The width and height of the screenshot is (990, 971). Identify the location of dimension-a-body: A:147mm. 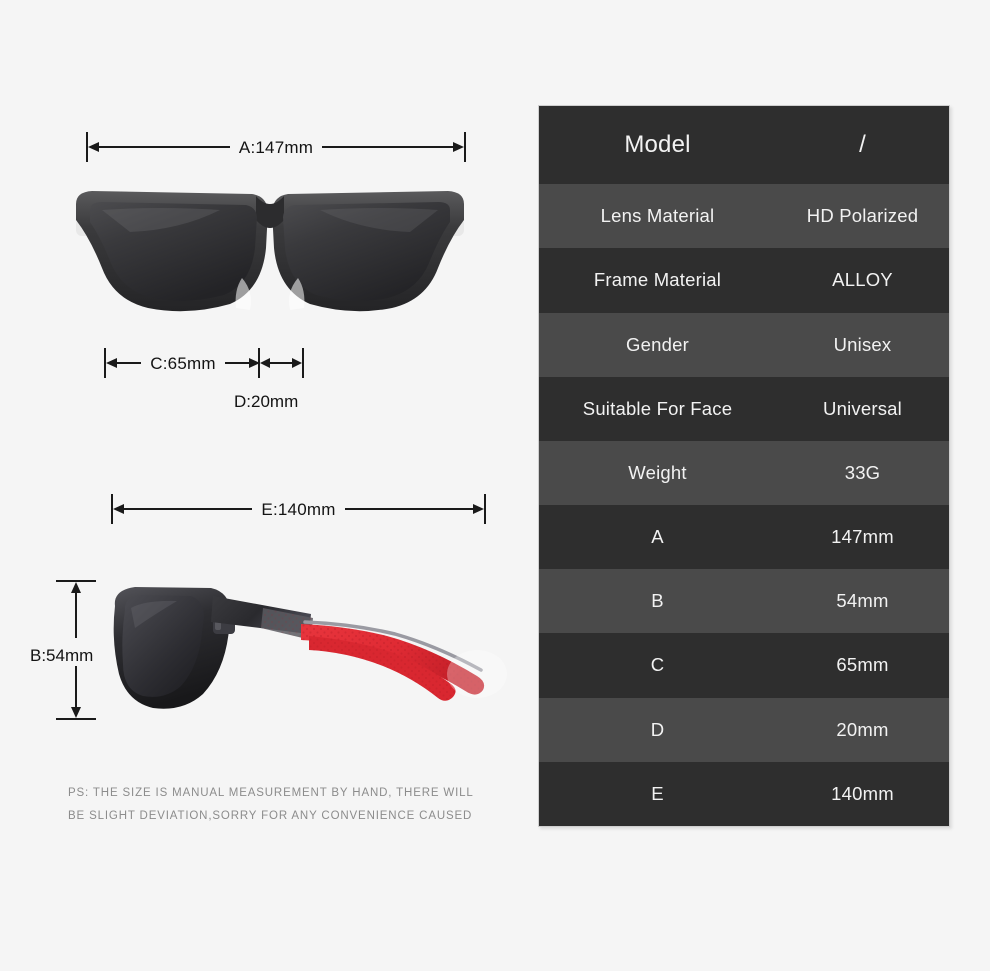
(276, 147).